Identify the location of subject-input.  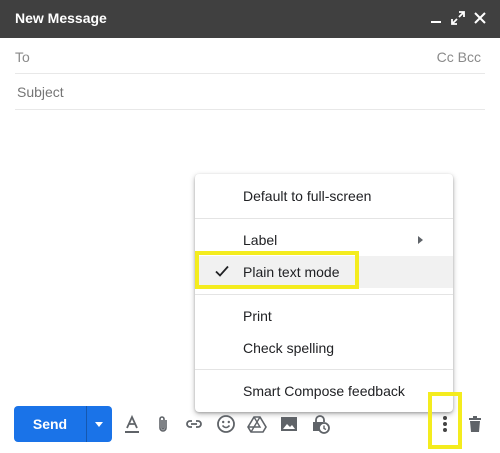
(252, 92).